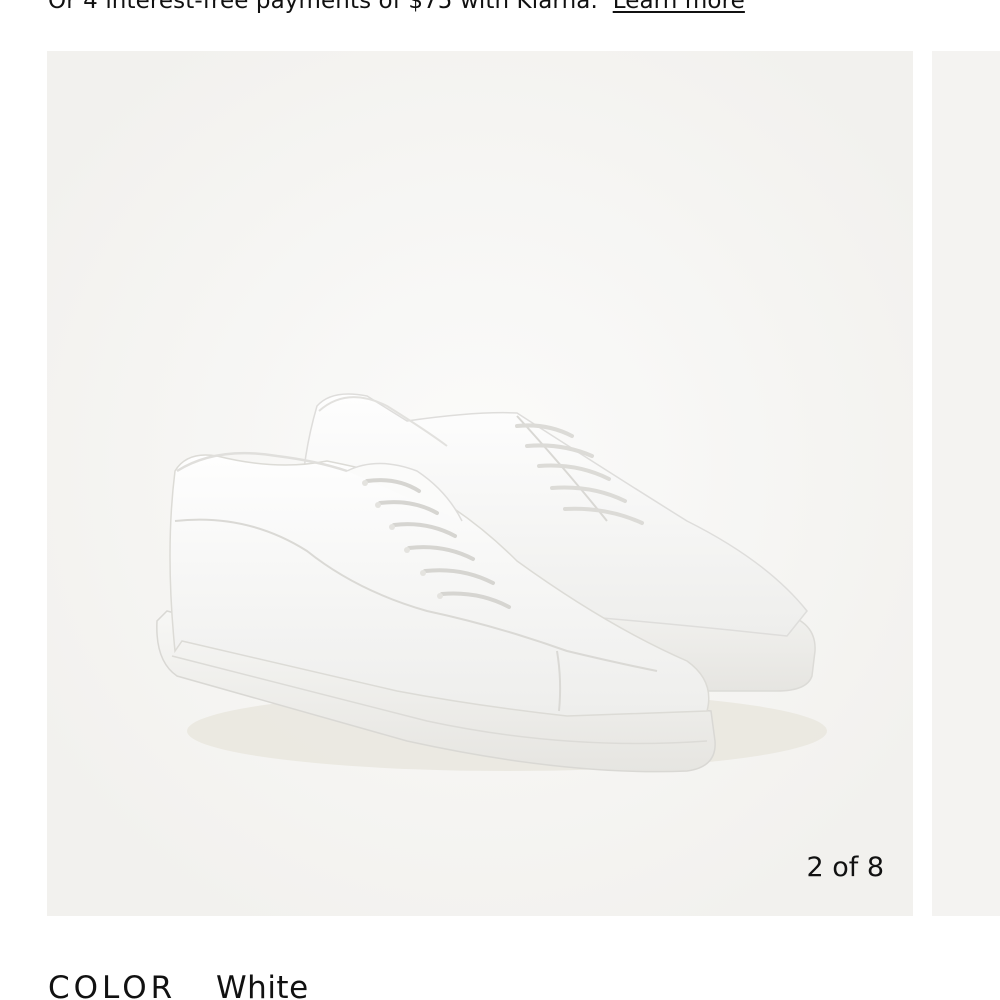  Describe the element at coordinates (112, 985) in the screenshot. I see `color-label: COLOR` at that location.